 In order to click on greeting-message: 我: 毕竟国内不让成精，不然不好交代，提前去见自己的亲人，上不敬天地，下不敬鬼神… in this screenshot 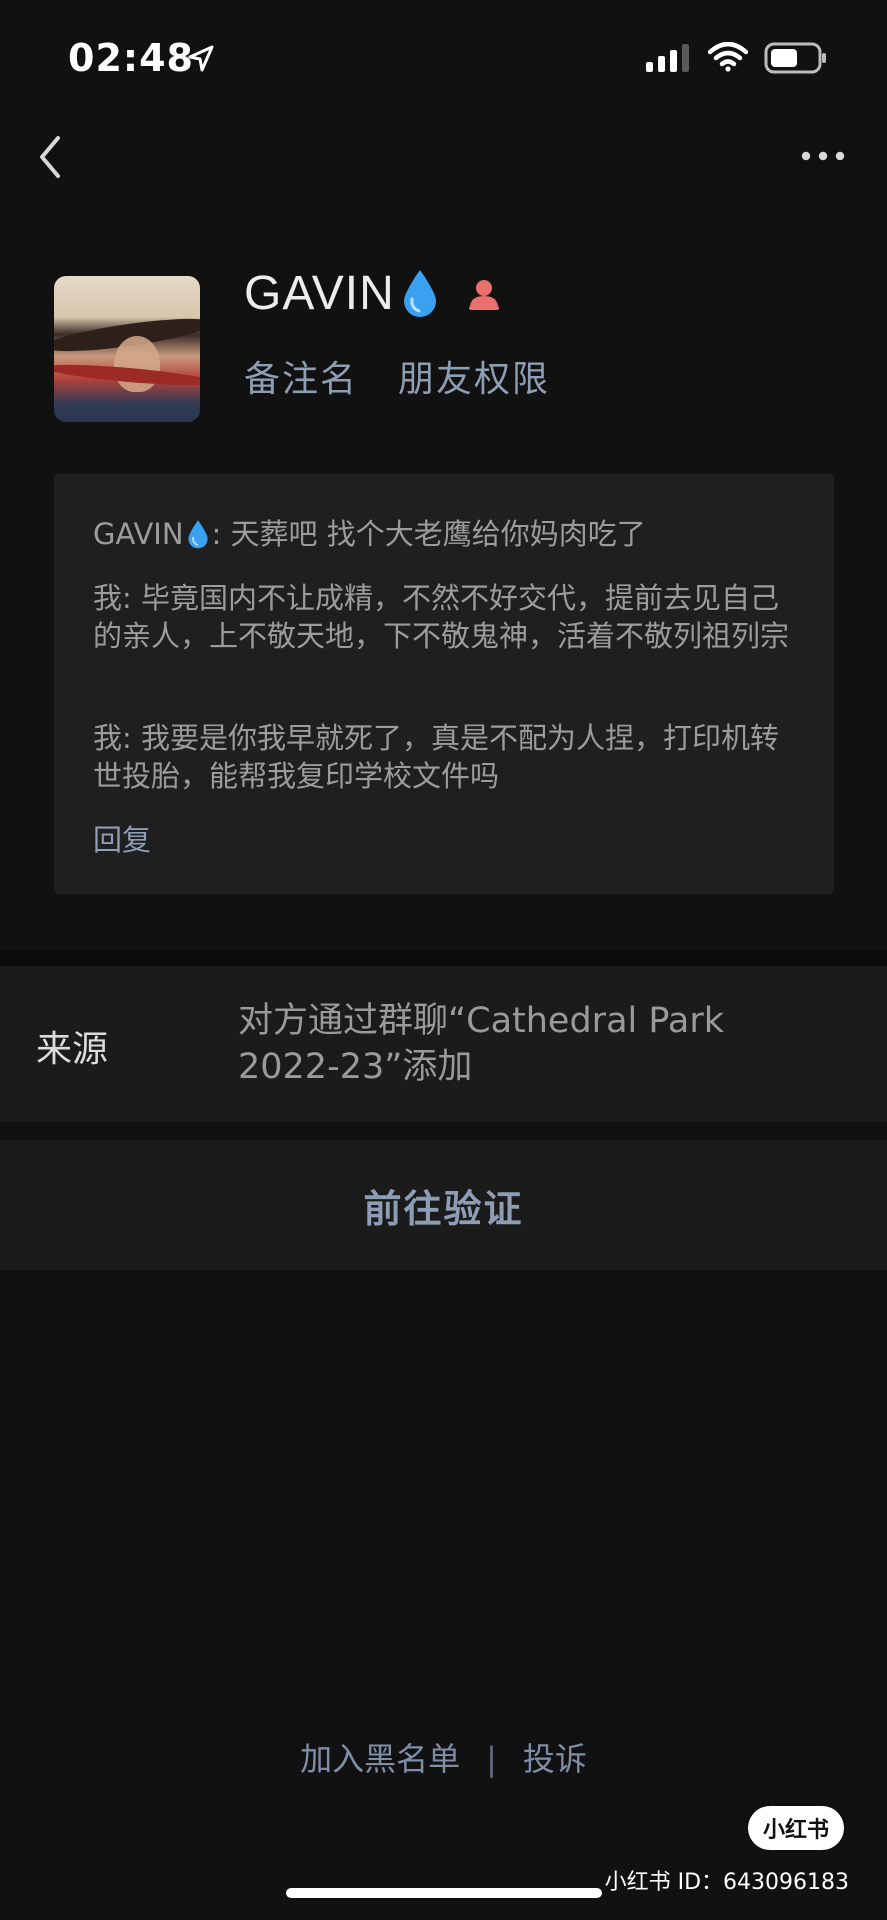, I will do `click(441, 617)`.